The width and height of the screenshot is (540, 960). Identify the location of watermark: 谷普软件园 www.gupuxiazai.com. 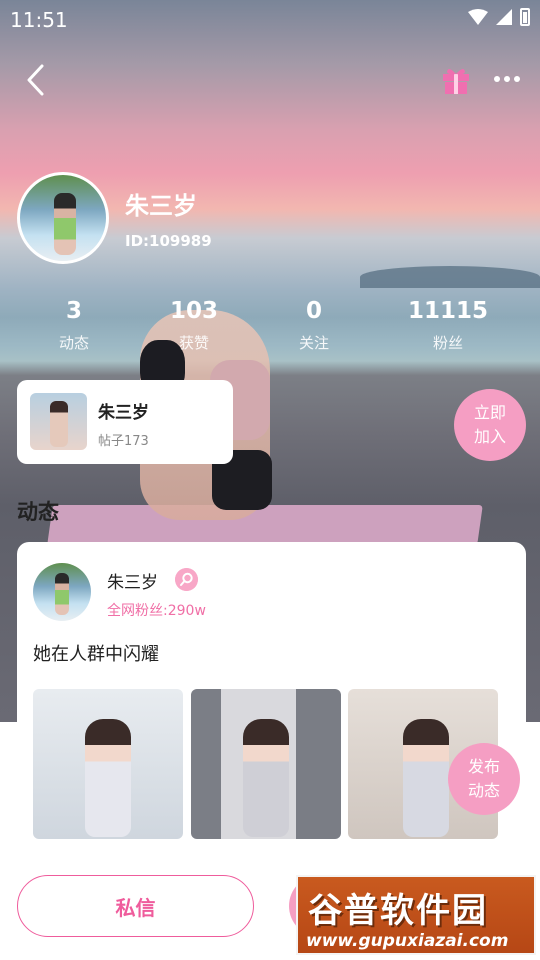
(416, 915).